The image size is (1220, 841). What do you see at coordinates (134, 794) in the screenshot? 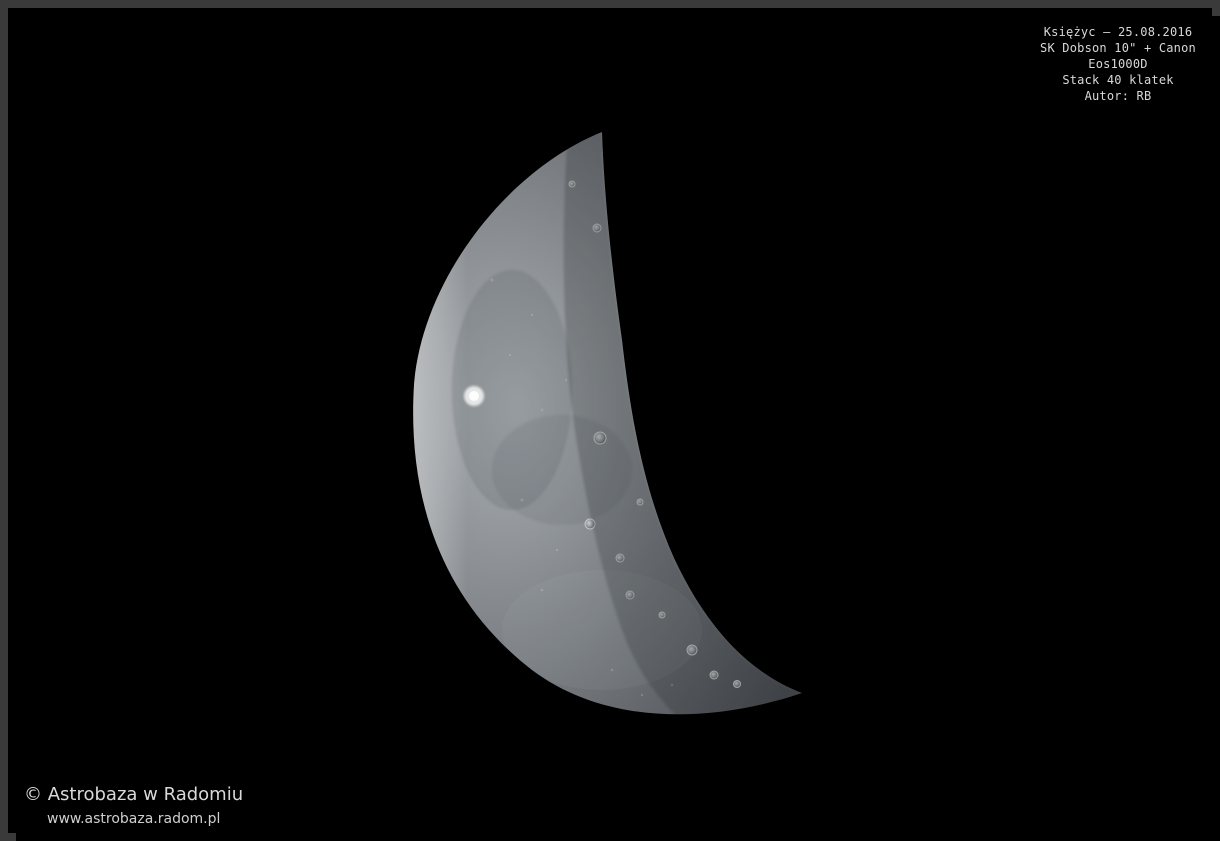
I see `watermark-title: © Astrobaza w Radomiu` at bounding box center [134, 794].